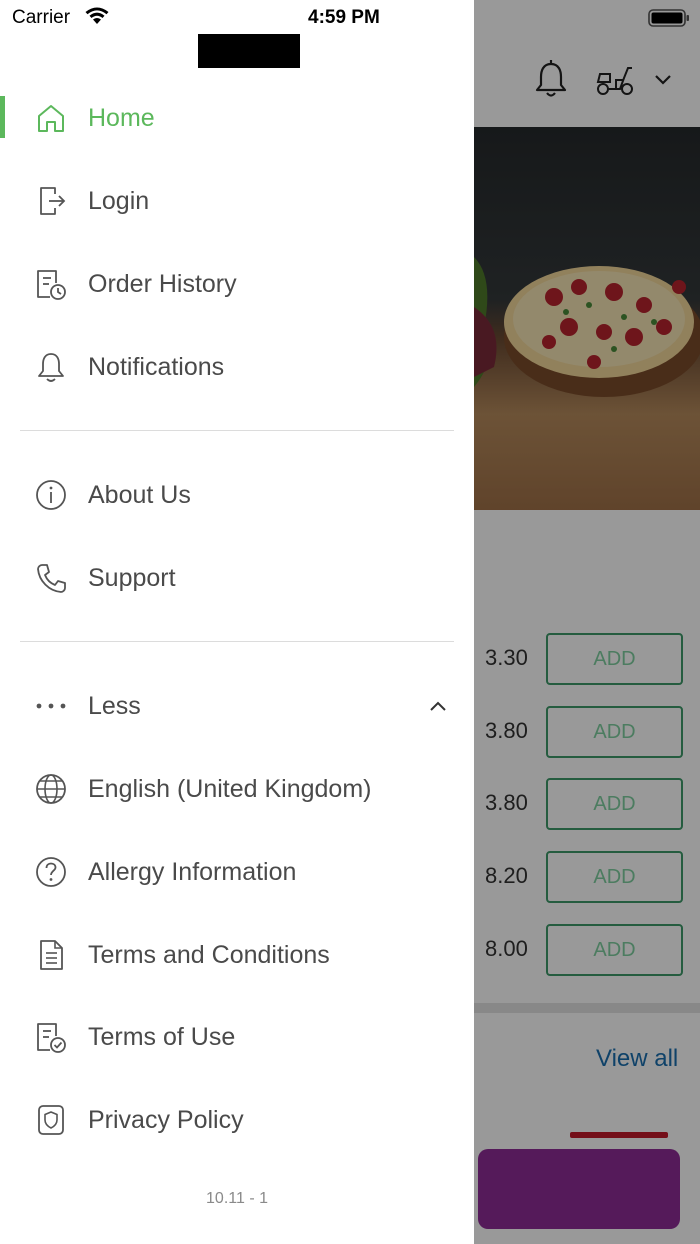 This screenshot has width=700, height=1244. Describe the element at coordinates (51, 578) in the screenshot. I see `phone-icon` at that location.